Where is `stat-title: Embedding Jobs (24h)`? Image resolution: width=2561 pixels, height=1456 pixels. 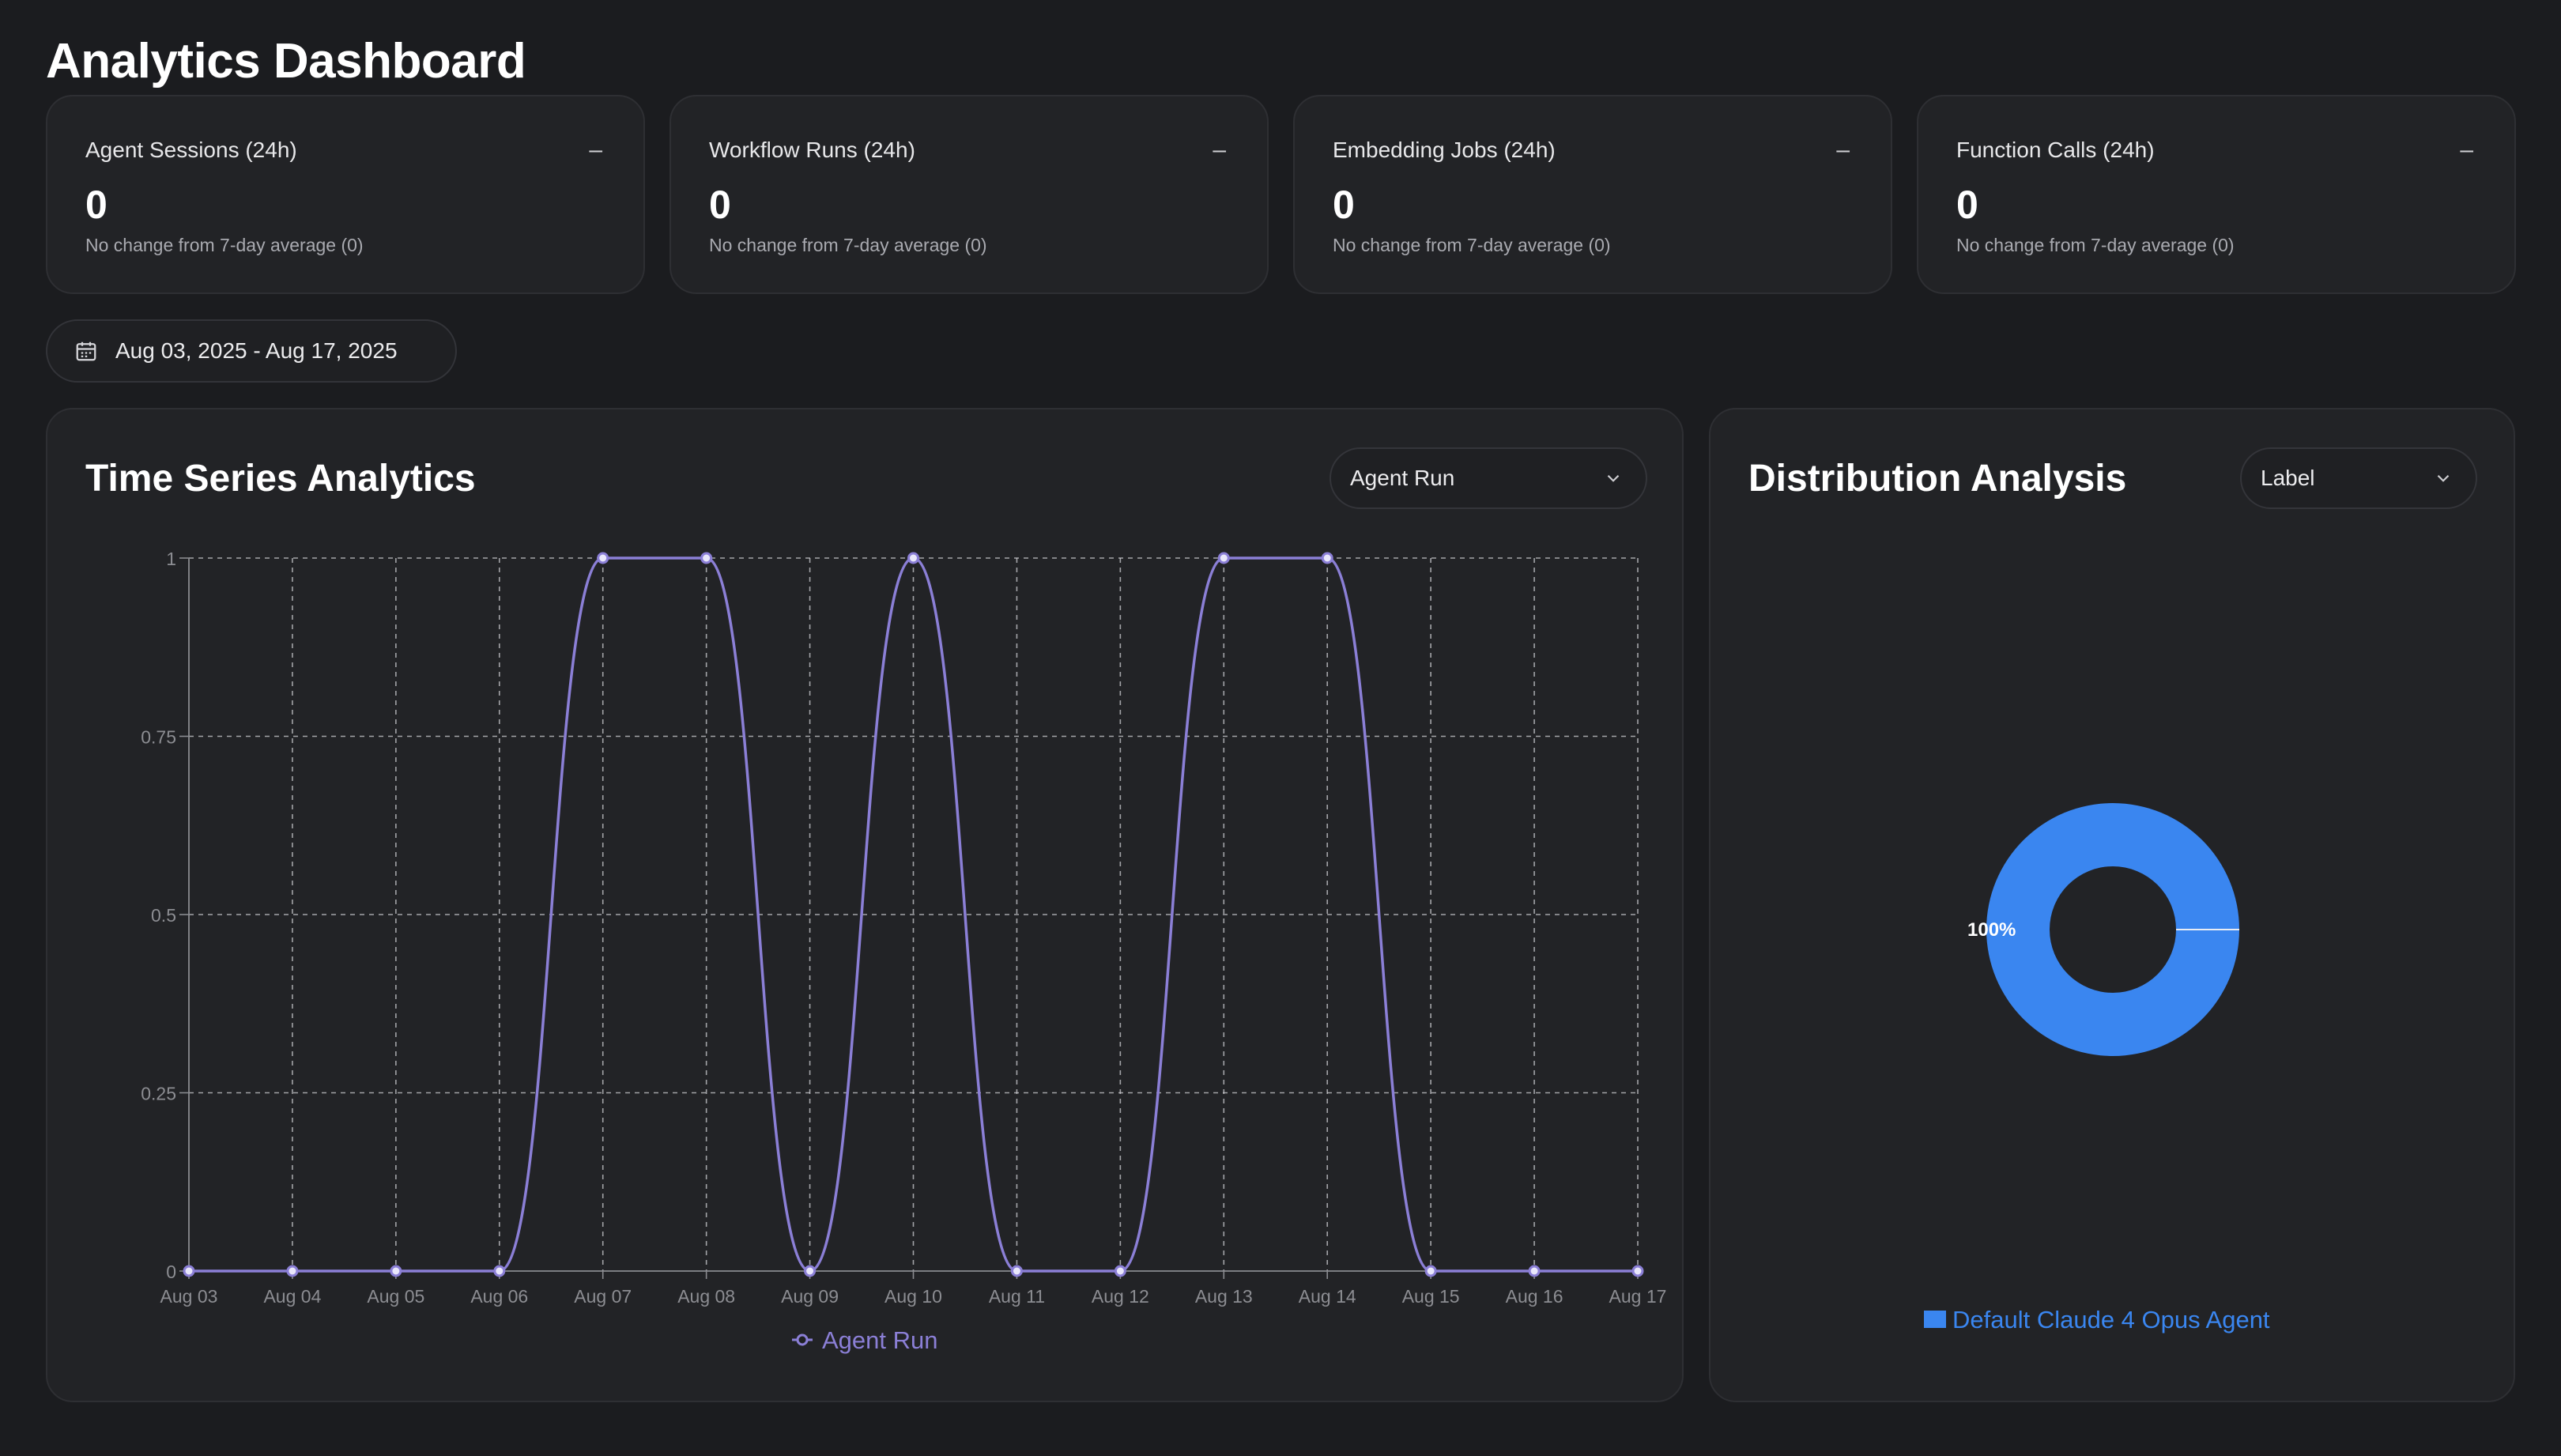
stat-title: Embedding Jobs (24h) is located at coordinates (1444, 150).